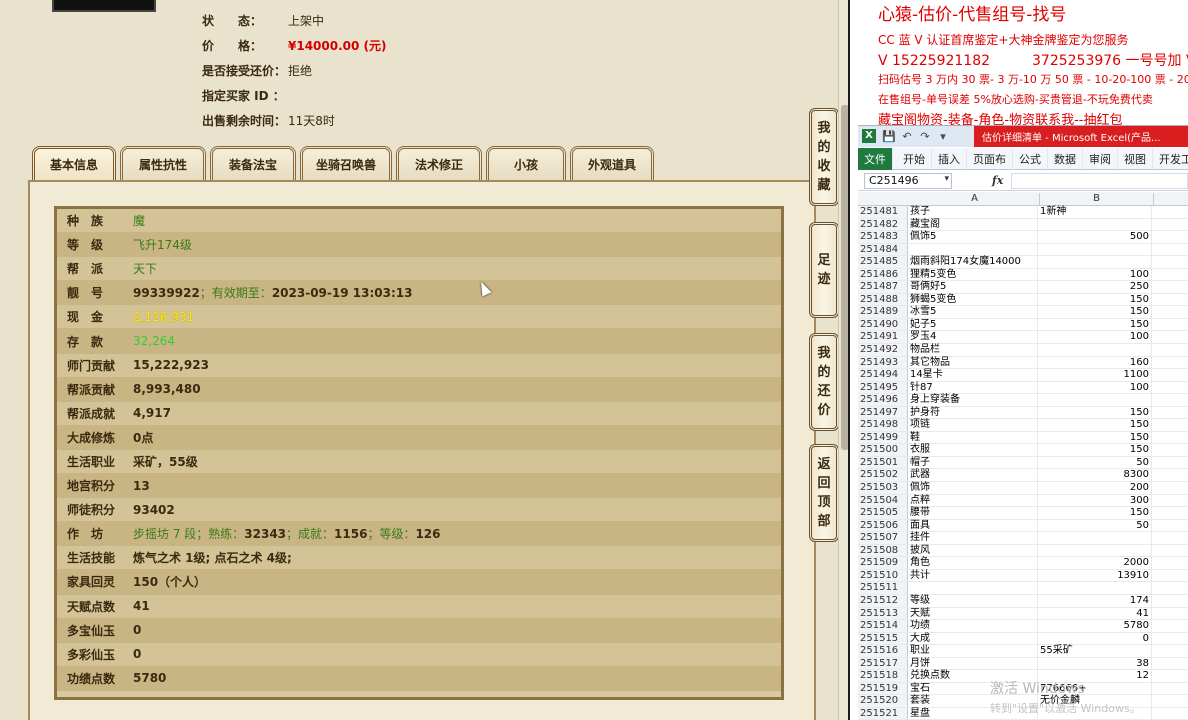  Describe the element at coordinates (1095, 212) in the screenshot. I see `cell-b: 1新神` at that location.